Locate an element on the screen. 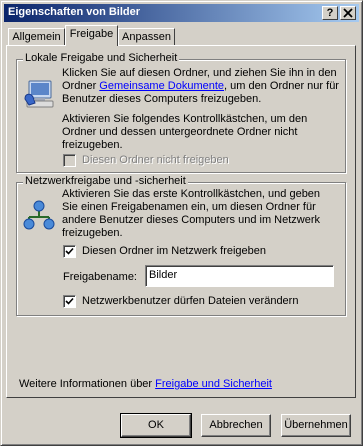 The image size is (363, 446). window-title: Eigenschaften von Bilder is located at coordinates (74, 12).